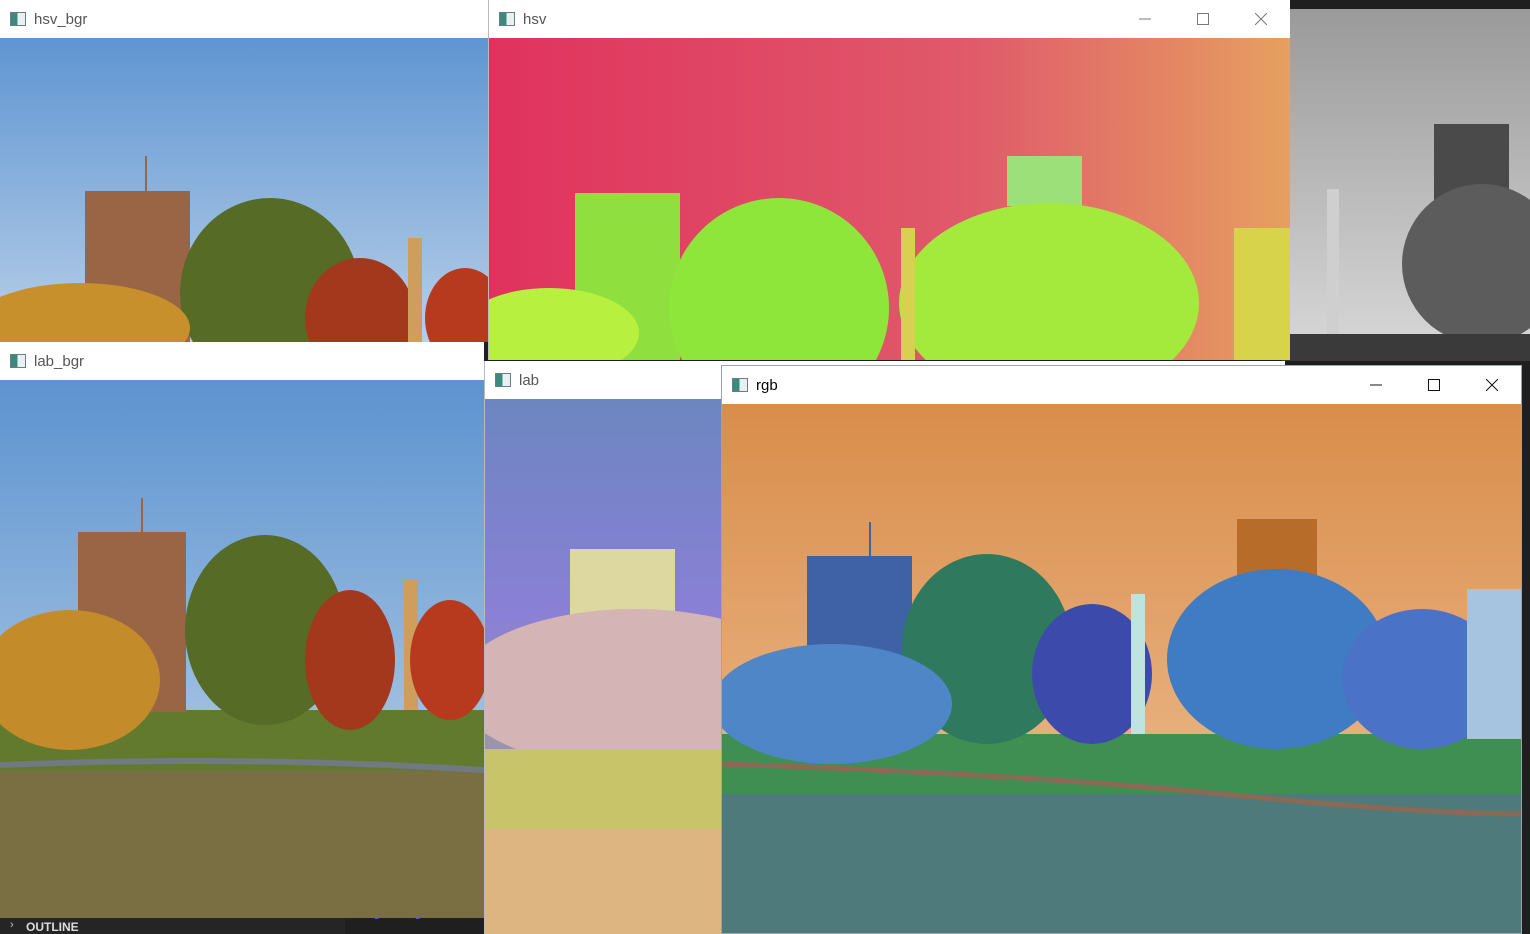  Describe the element at coordinates (767, 385) in the screenshot. I see `window-title: rgb` at that location.